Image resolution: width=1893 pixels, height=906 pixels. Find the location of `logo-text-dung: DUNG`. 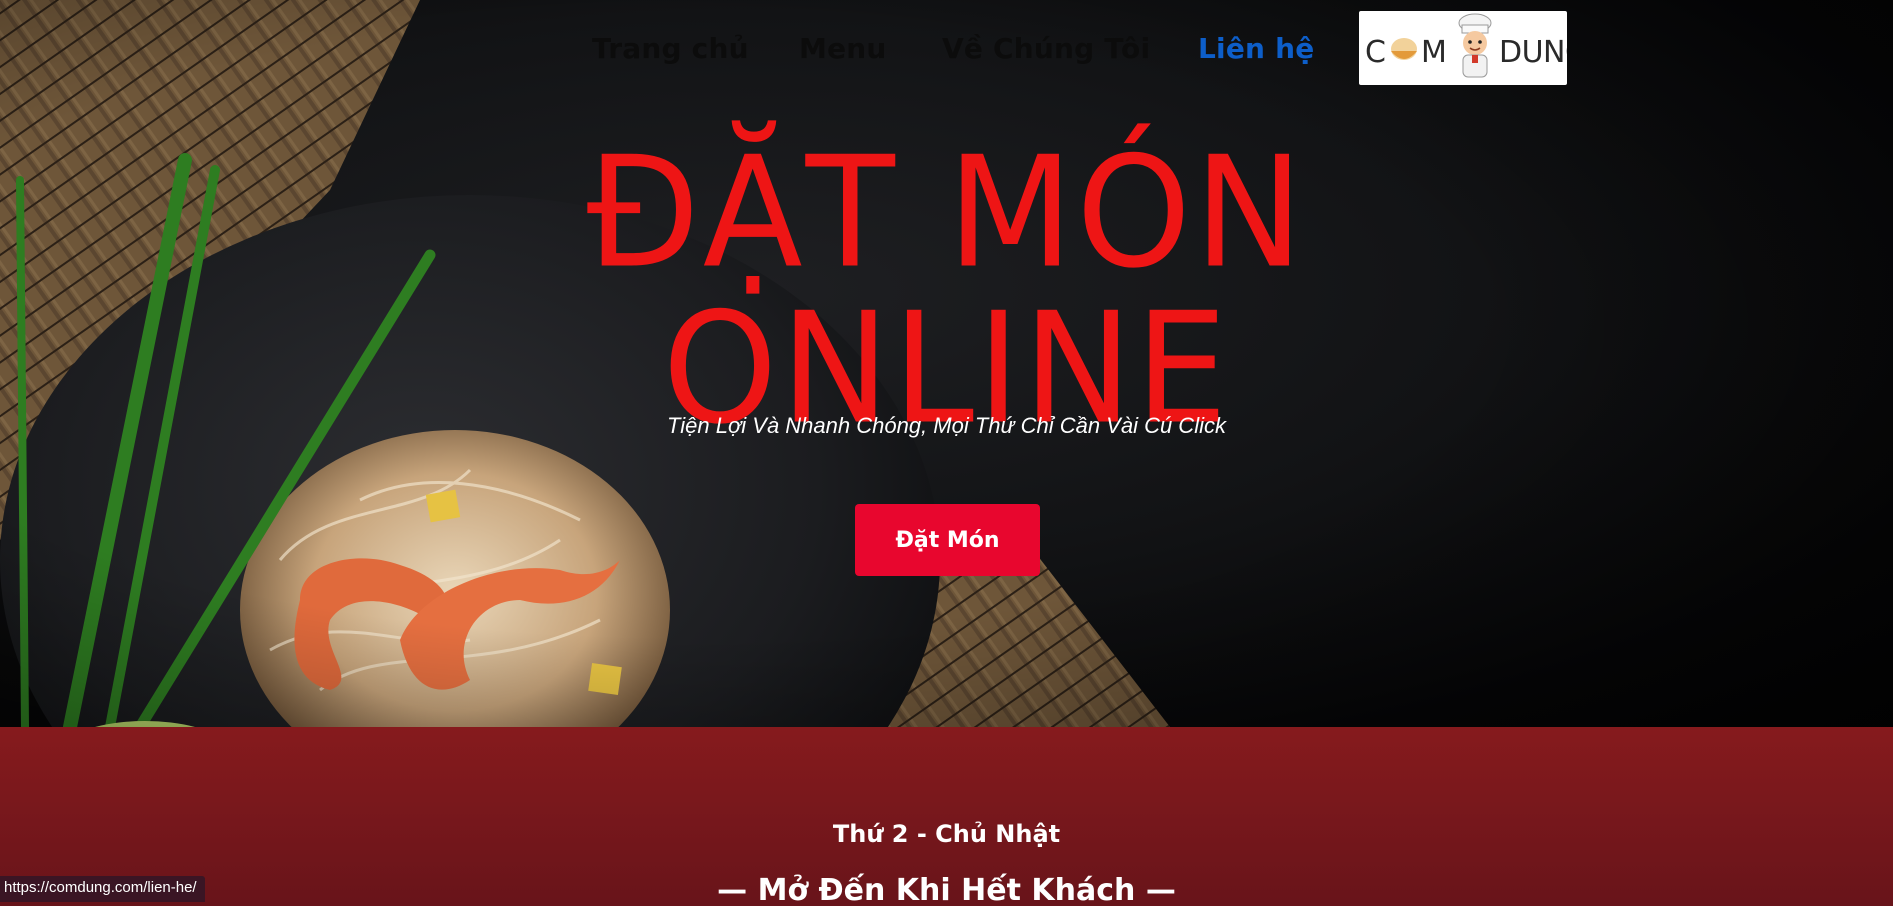

logo-text-dung: DUNG is located at coordinates (1533, 52).